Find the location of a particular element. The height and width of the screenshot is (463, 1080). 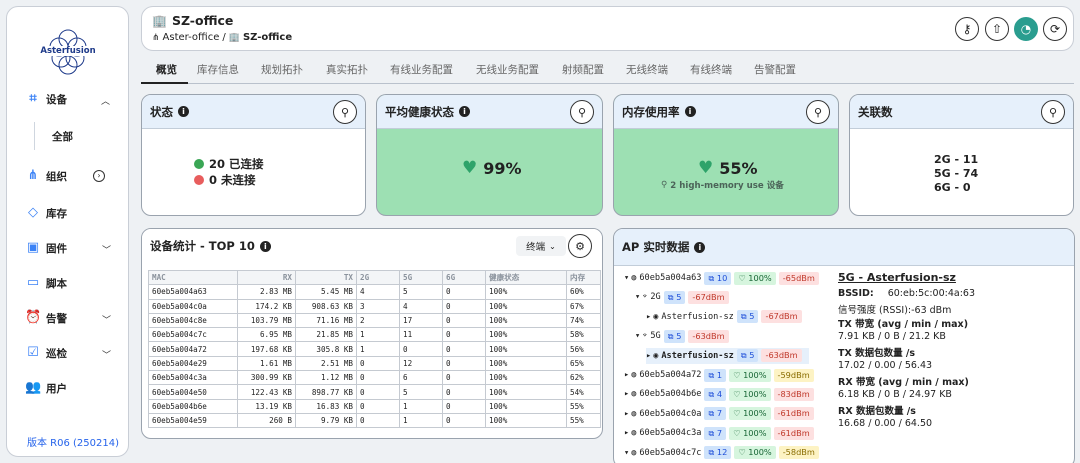

ap-tree-node: ▾ ◍ 60eb5a004c7c ⧉ 12 ♡ 100% -58dBm is located at coordinates (721, 453).